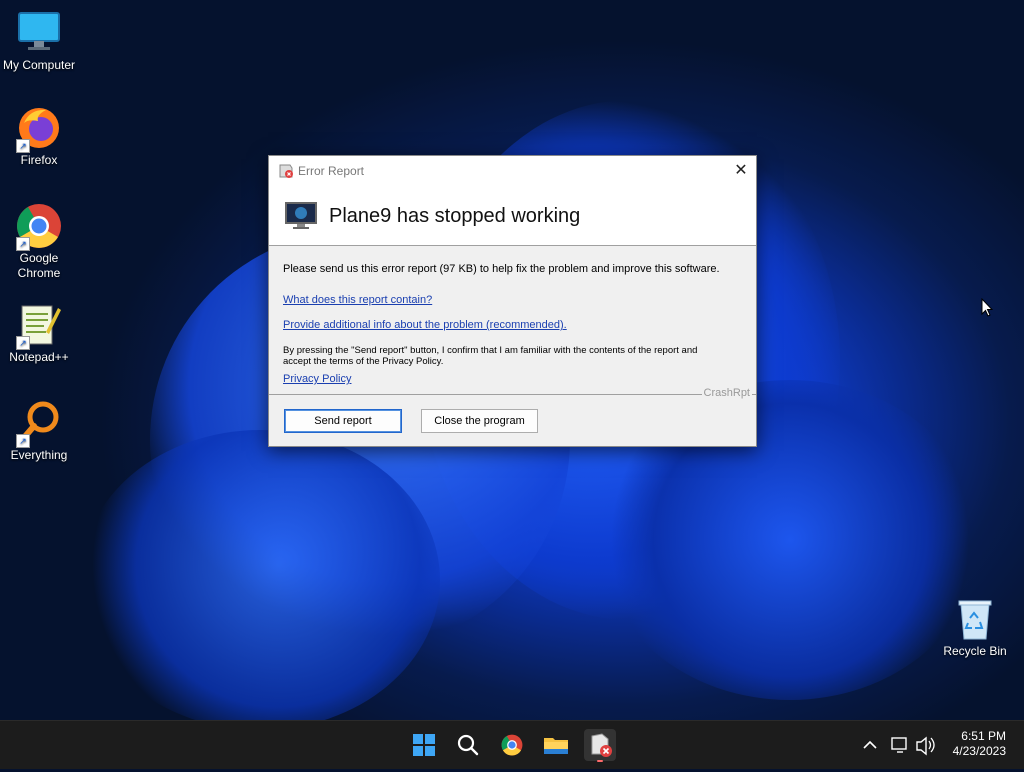  What do you see at coordinates (975, 619) in the screenshot?
I see `recycle-bin-icon` at bounding box center [975, 619].